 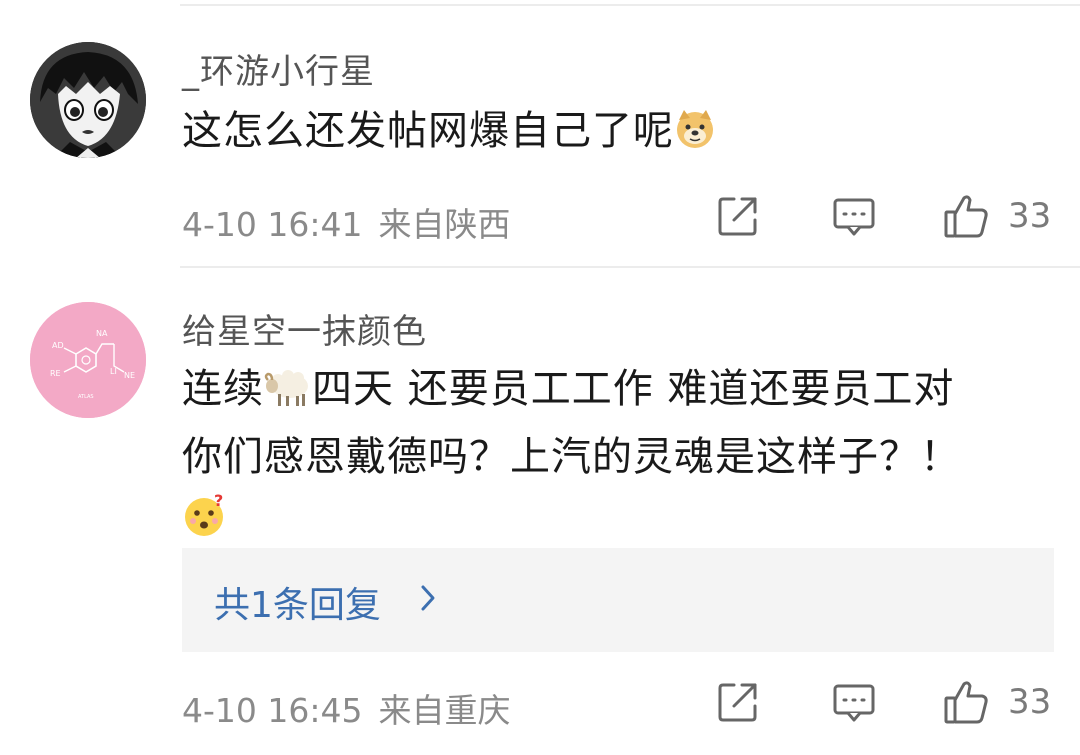 What do you see at coordinates (55, 373) in the screenshot?
I see `avatar-label: RE` at bounding box center [55, 373].